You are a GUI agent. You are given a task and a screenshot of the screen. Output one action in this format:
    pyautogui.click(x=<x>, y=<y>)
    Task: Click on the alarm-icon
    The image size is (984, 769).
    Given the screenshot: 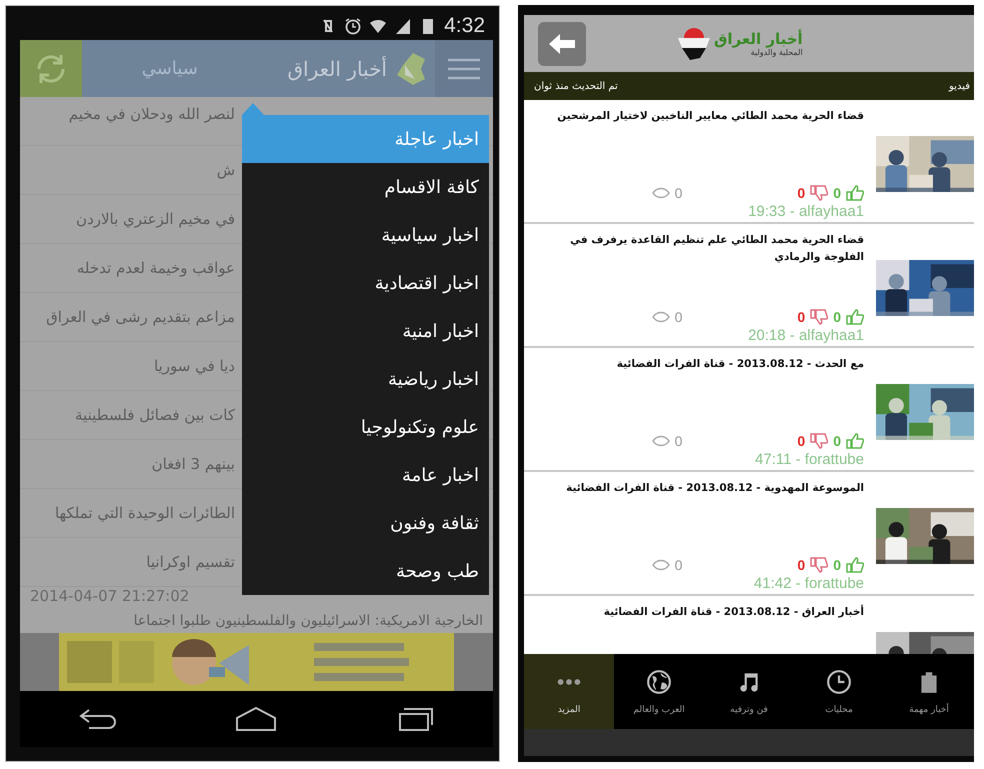 What is the action you would take?
    pyautogui.click(x=353, y=26)
    